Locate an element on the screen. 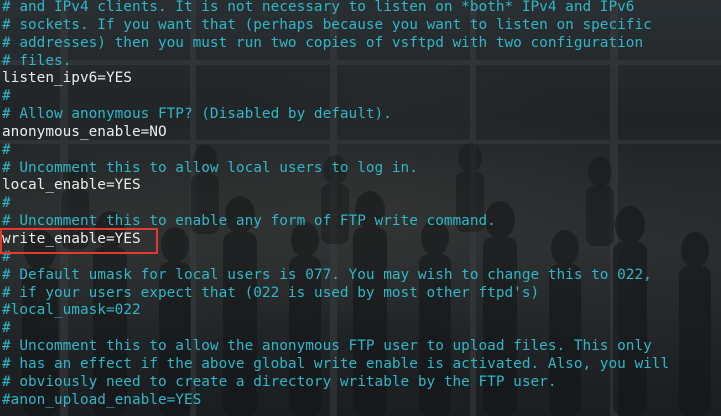  code-line: #anon_upload_enable=YES is located at coordinates (102, 399).